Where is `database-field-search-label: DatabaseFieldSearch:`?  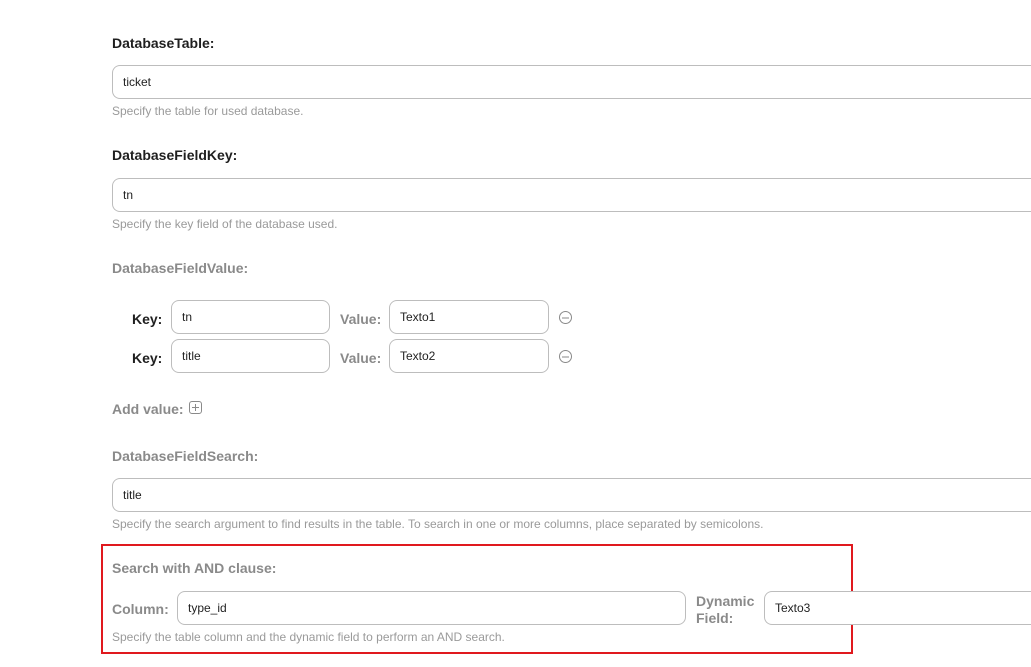 database-field-search-label: DatabaseFieldSearch: is located at coordinates (185, 456).